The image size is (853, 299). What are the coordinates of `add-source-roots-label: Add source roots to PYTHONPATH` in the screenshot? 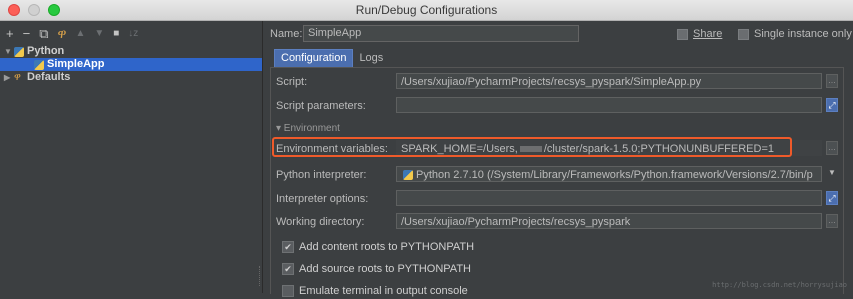 It's located at (385, 269).